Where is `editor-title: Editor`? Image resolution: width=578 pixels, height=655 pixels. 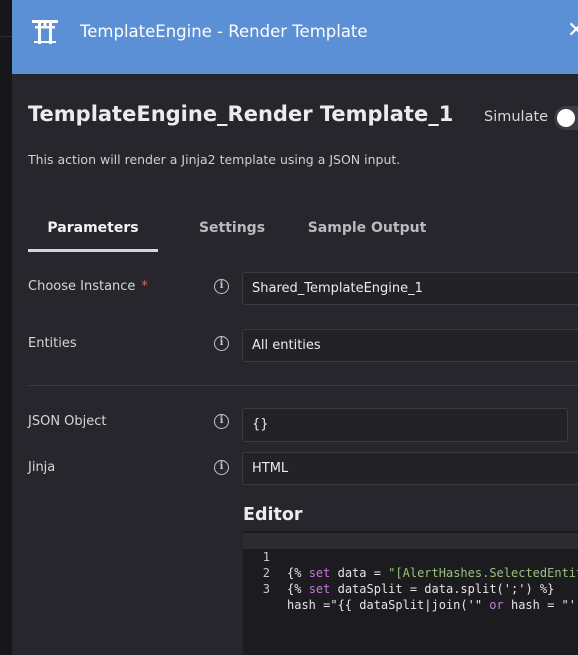 editor-title: Editor is located at coordinates (273, 515).